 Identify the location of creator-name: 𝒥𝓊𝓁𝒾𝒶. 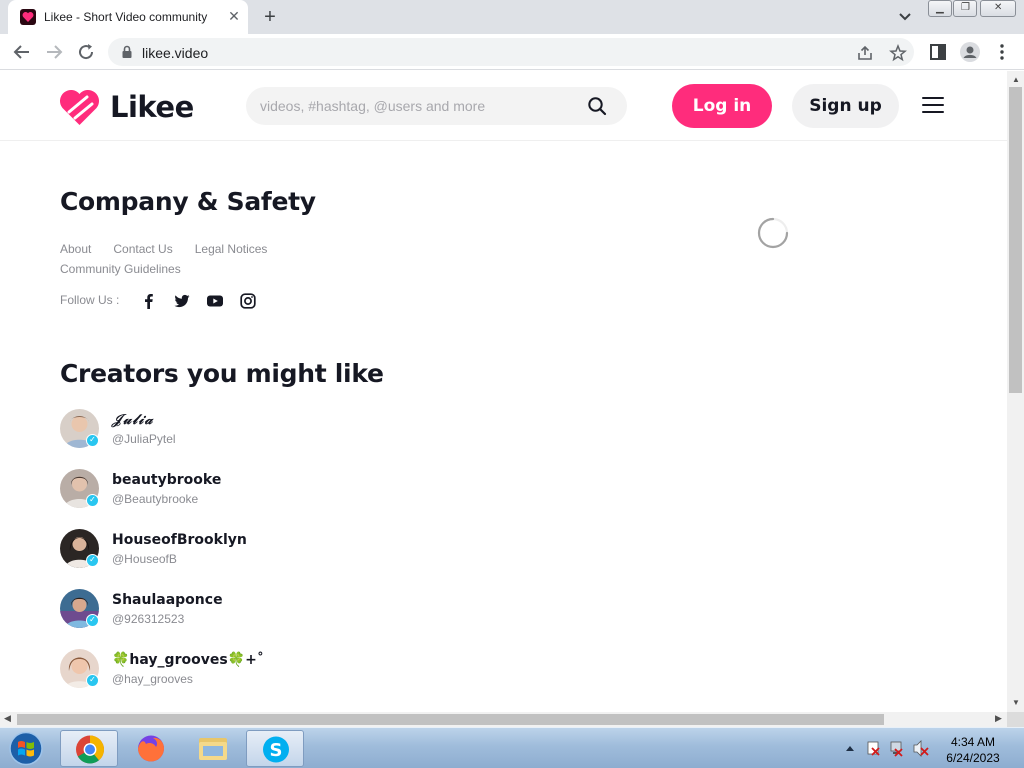
(133, 420).